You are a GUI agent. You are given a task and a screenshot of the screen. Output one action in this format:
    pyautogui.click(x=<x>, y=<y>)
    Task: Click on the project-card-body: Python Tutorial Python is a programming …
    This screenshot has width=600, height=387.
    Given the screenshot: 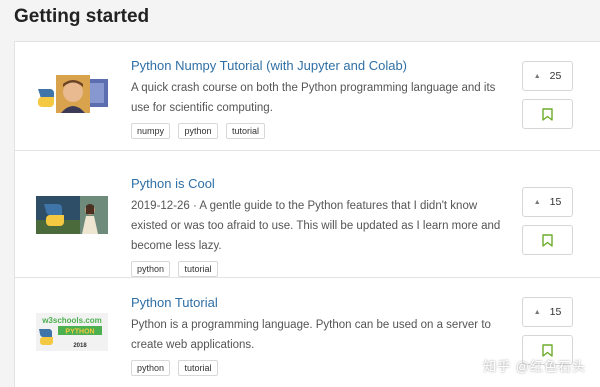 What is the action you would take?
    pyautogui.click(x=321, y=335)
    